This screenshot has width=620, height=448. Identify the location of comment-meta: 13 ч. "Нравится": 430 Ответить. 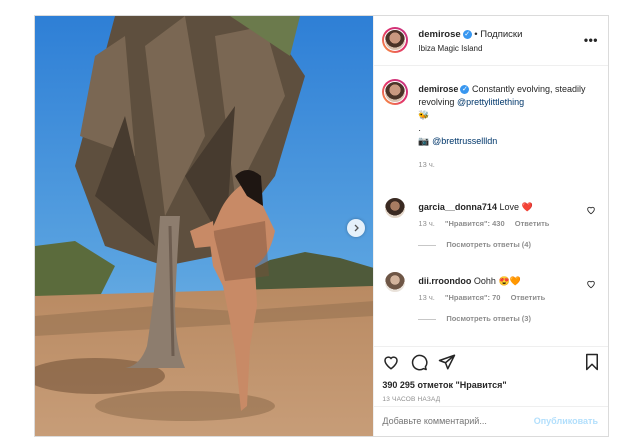
(487, 223).